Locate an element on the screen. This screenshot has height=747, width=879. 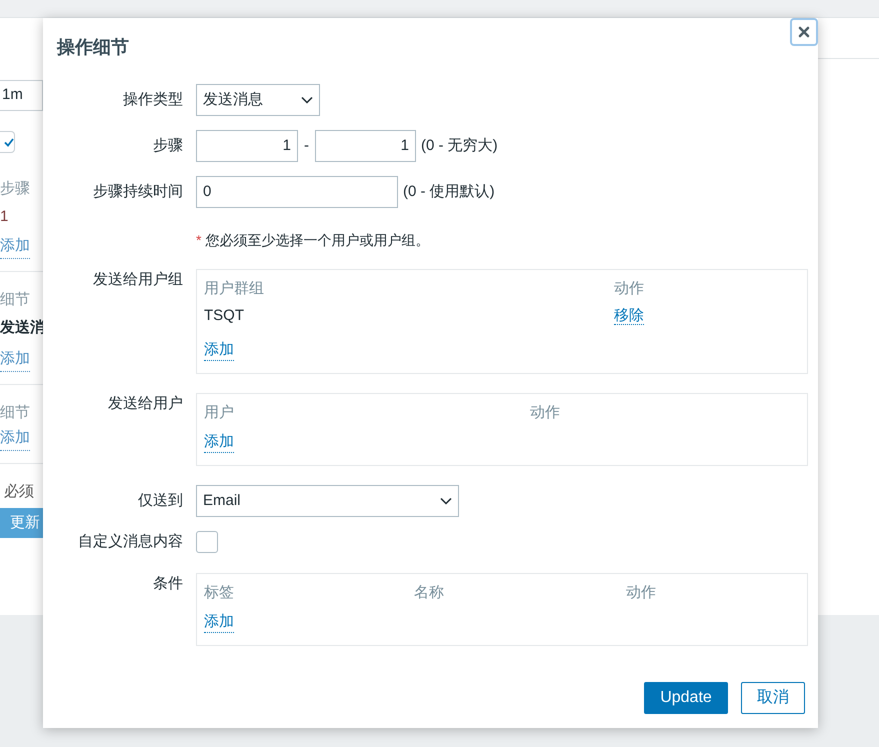
field-label: 条件 is located at coordinates (168, 583).